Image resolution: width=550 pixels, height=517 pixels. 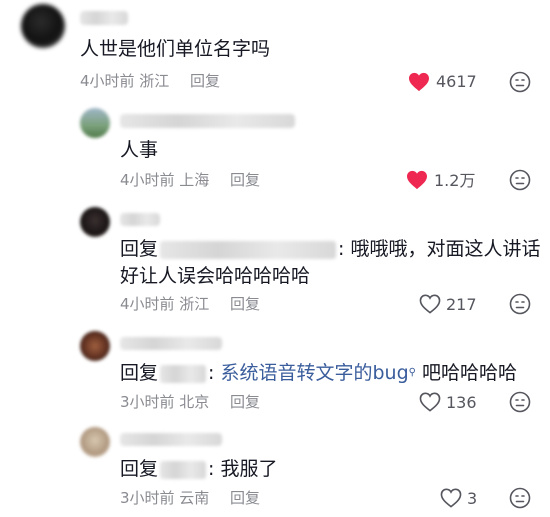 What do you see at coordinates (461, 402) in the screenshot?
I see `like-count: 136` at bounding box center [461, 402].